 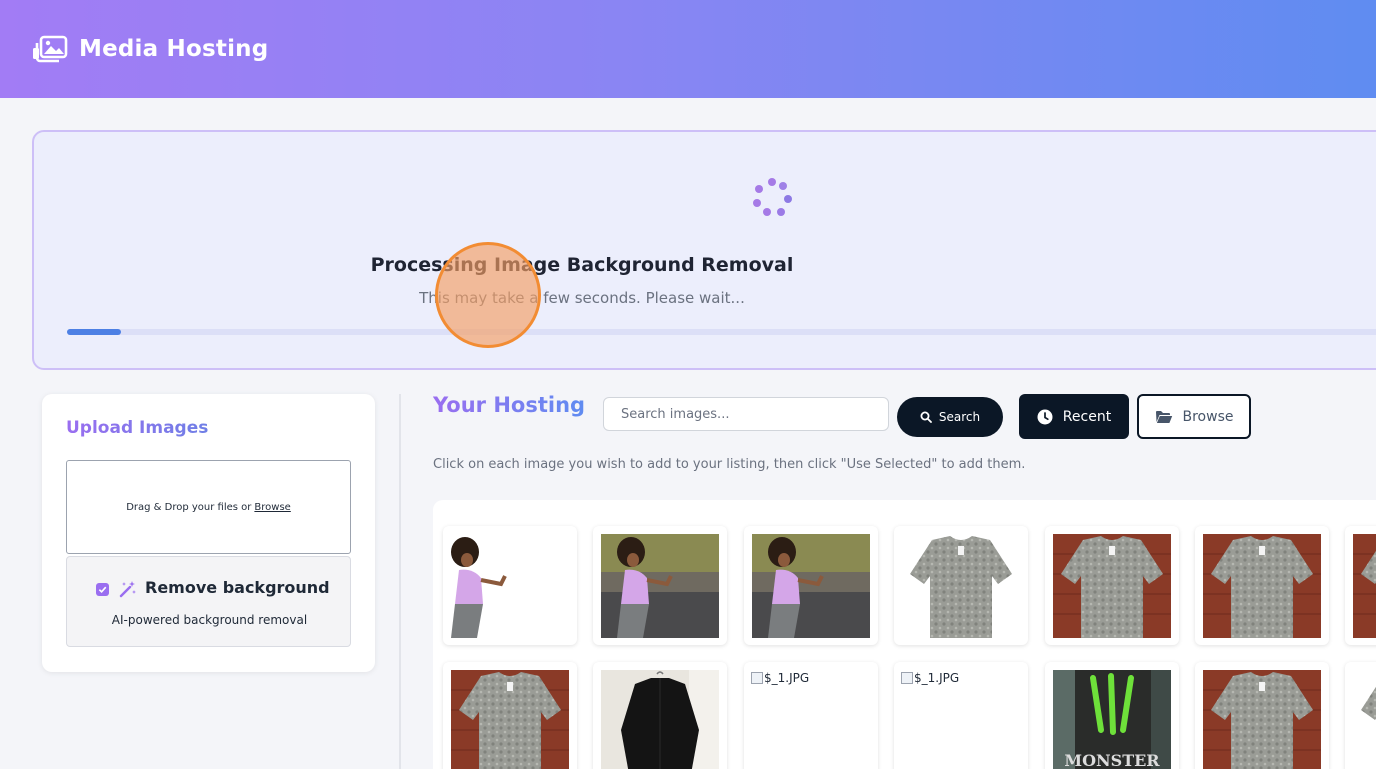 What do you see at coordinates (127, 589) in the screenshot?
I see `magic-wand-icon` at bounding box center [127, 589].